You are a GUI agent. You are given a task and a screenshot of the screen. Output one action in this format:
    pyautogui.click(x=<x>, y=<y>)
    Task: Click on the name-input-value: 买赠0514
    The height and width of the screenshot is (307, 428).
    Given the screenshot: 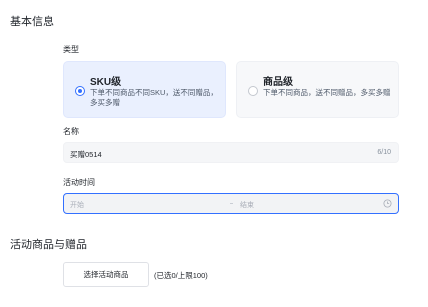 What is the action you would take?
    pyautogui.click(x=86, y=154)
    